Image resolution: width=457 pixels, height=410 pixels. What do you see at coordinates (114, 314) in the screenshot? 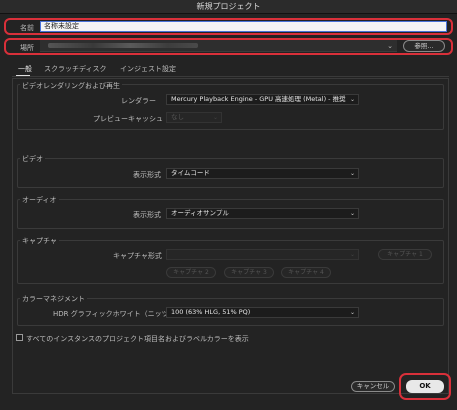
I see `hdr-white-label: HDR グラフィックホワイト（ニッツ）` at bounding box center [114, 314].